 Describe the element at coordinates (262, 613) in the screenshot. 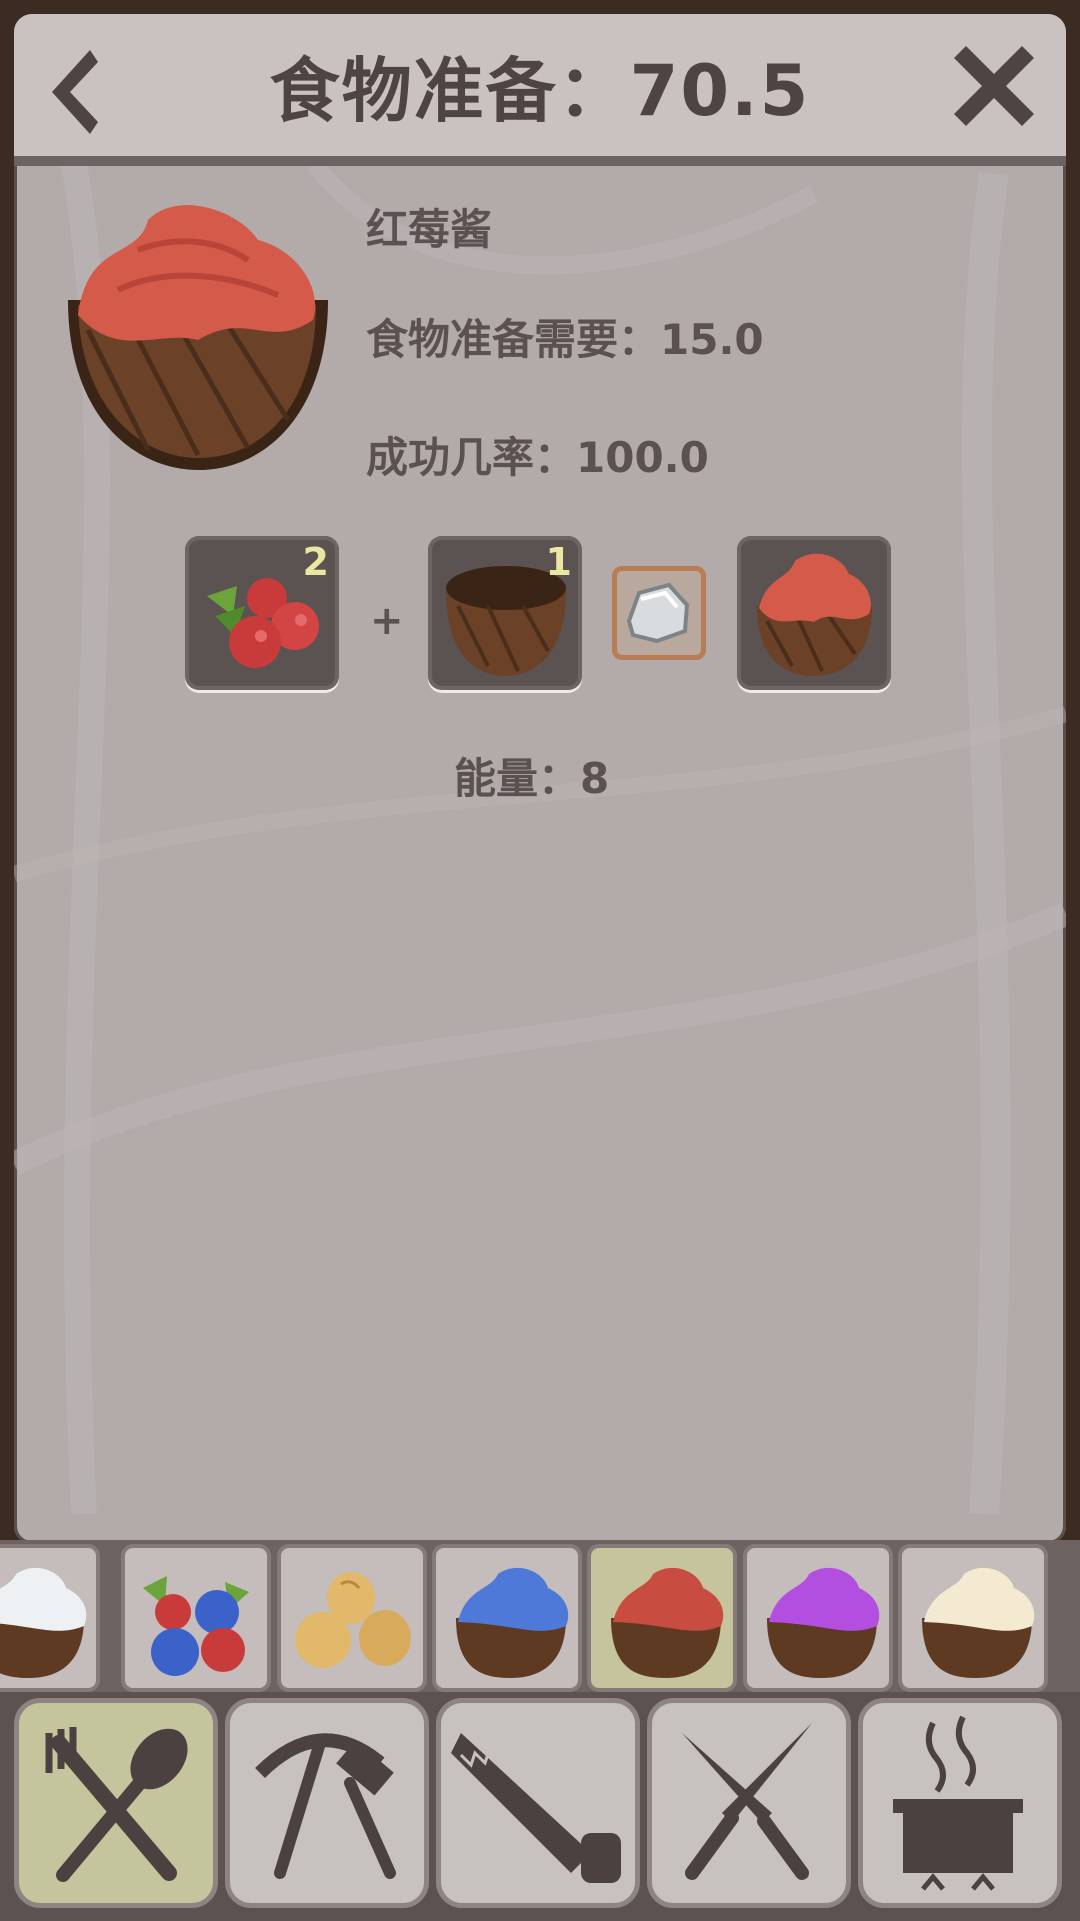

I see `ingredient-slot-berries: 2` at that location.